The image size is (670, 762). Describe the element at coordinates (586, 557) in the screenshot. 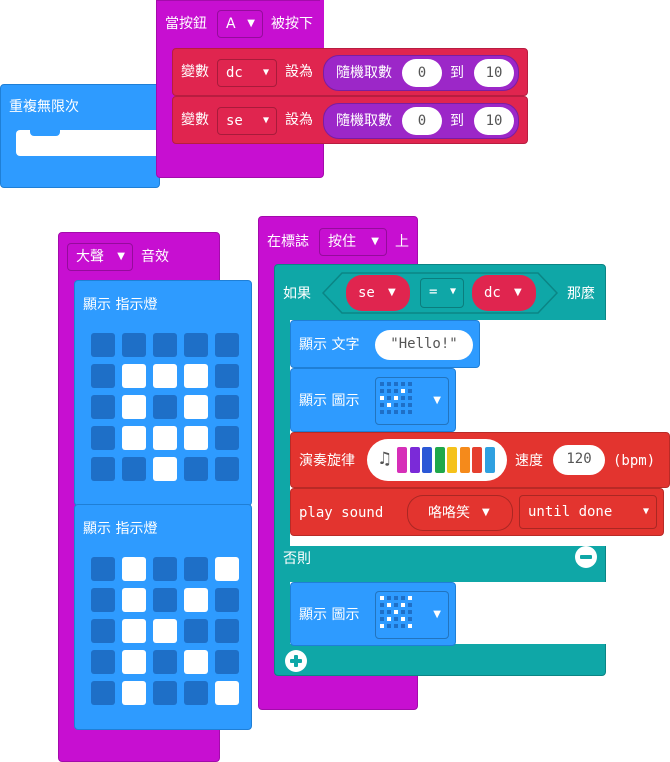

I see `remove-else-button` at that location.